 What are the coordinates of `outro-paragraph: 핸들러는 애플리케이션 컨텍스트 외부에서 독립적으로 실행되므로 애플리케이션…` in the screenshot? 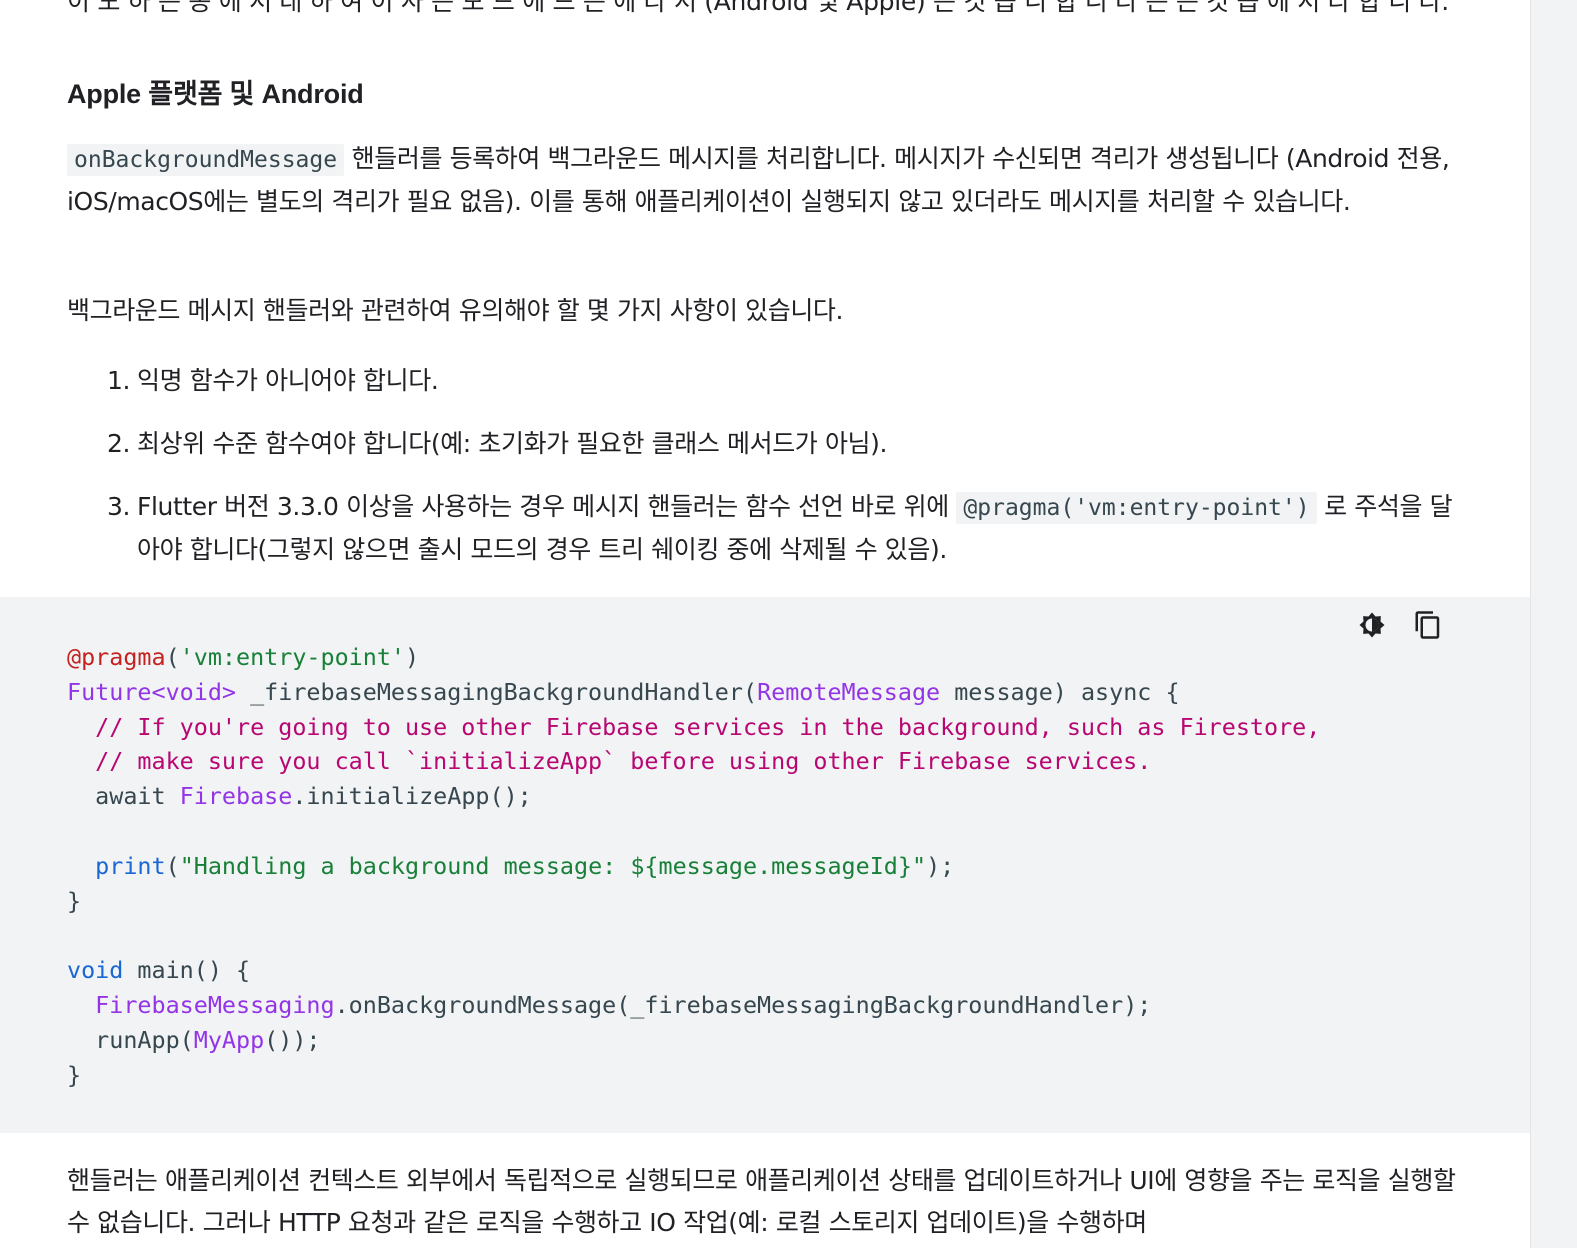 It's located at (761, 1201).